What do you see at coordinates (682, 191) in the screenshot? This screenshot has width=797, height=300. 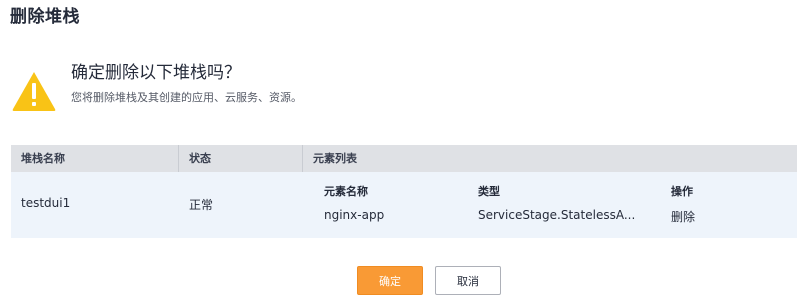 I see `element-column-action: 操作` at bounding box center [682, 191].